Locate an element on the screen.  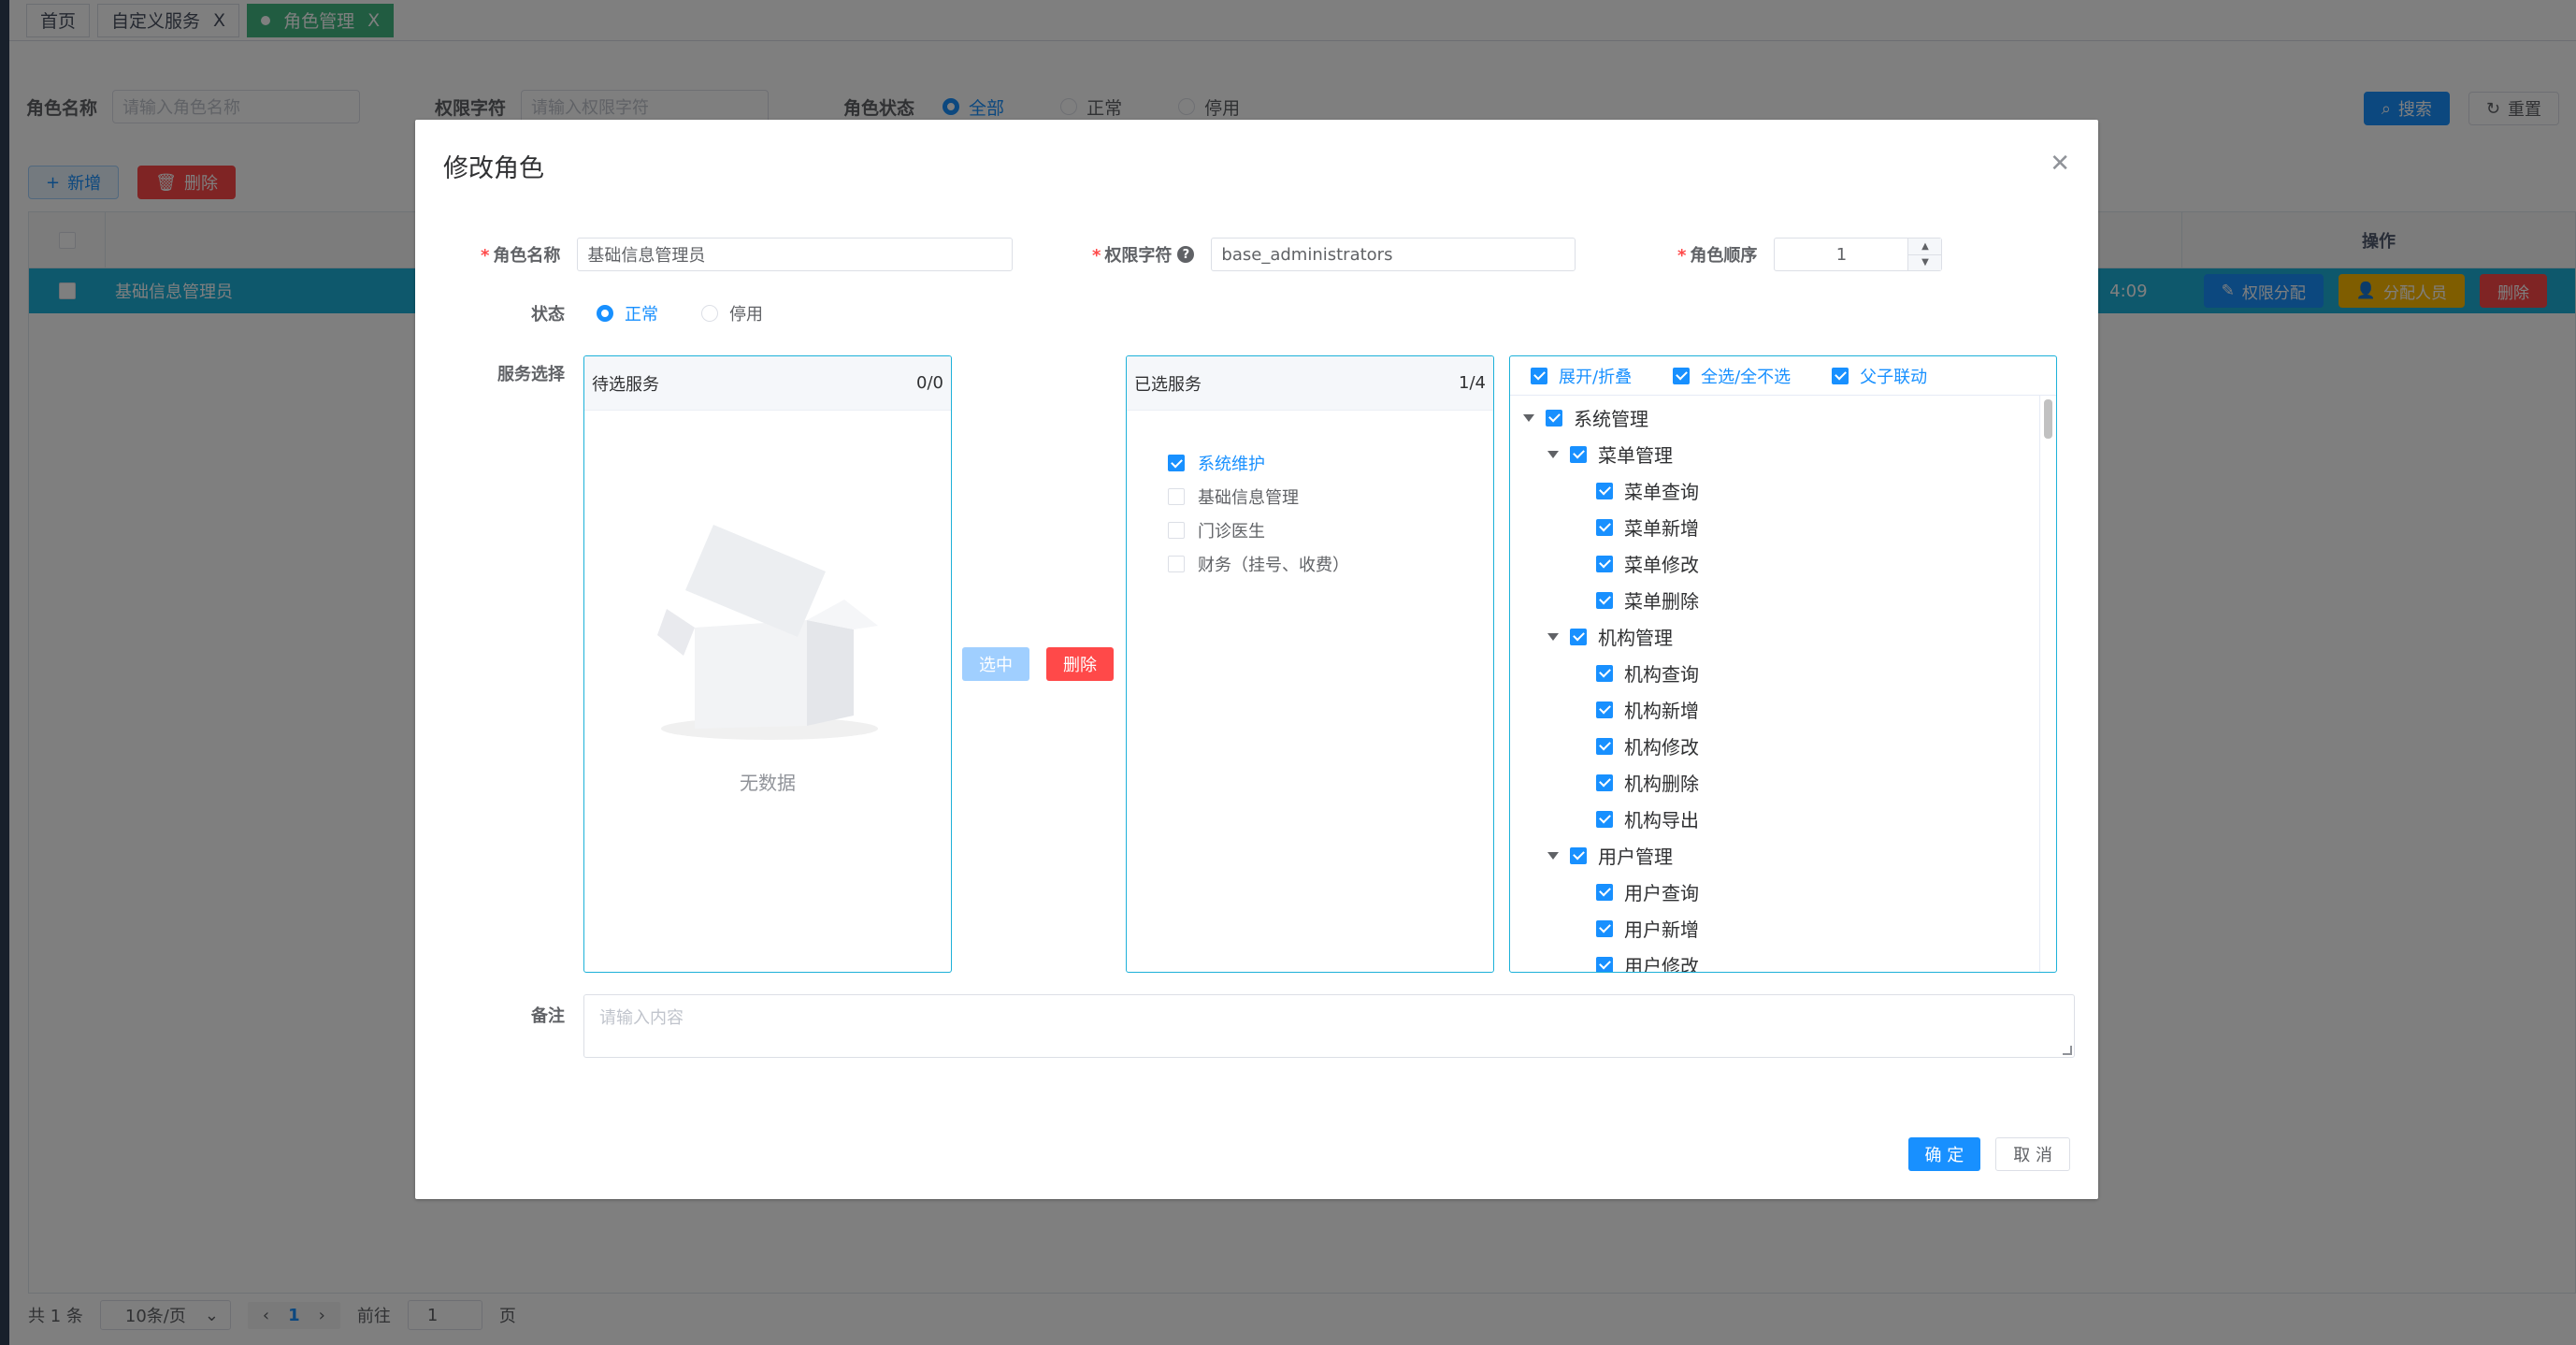
confirm-button: 确 定 is located at coordinates (1944, 1154).